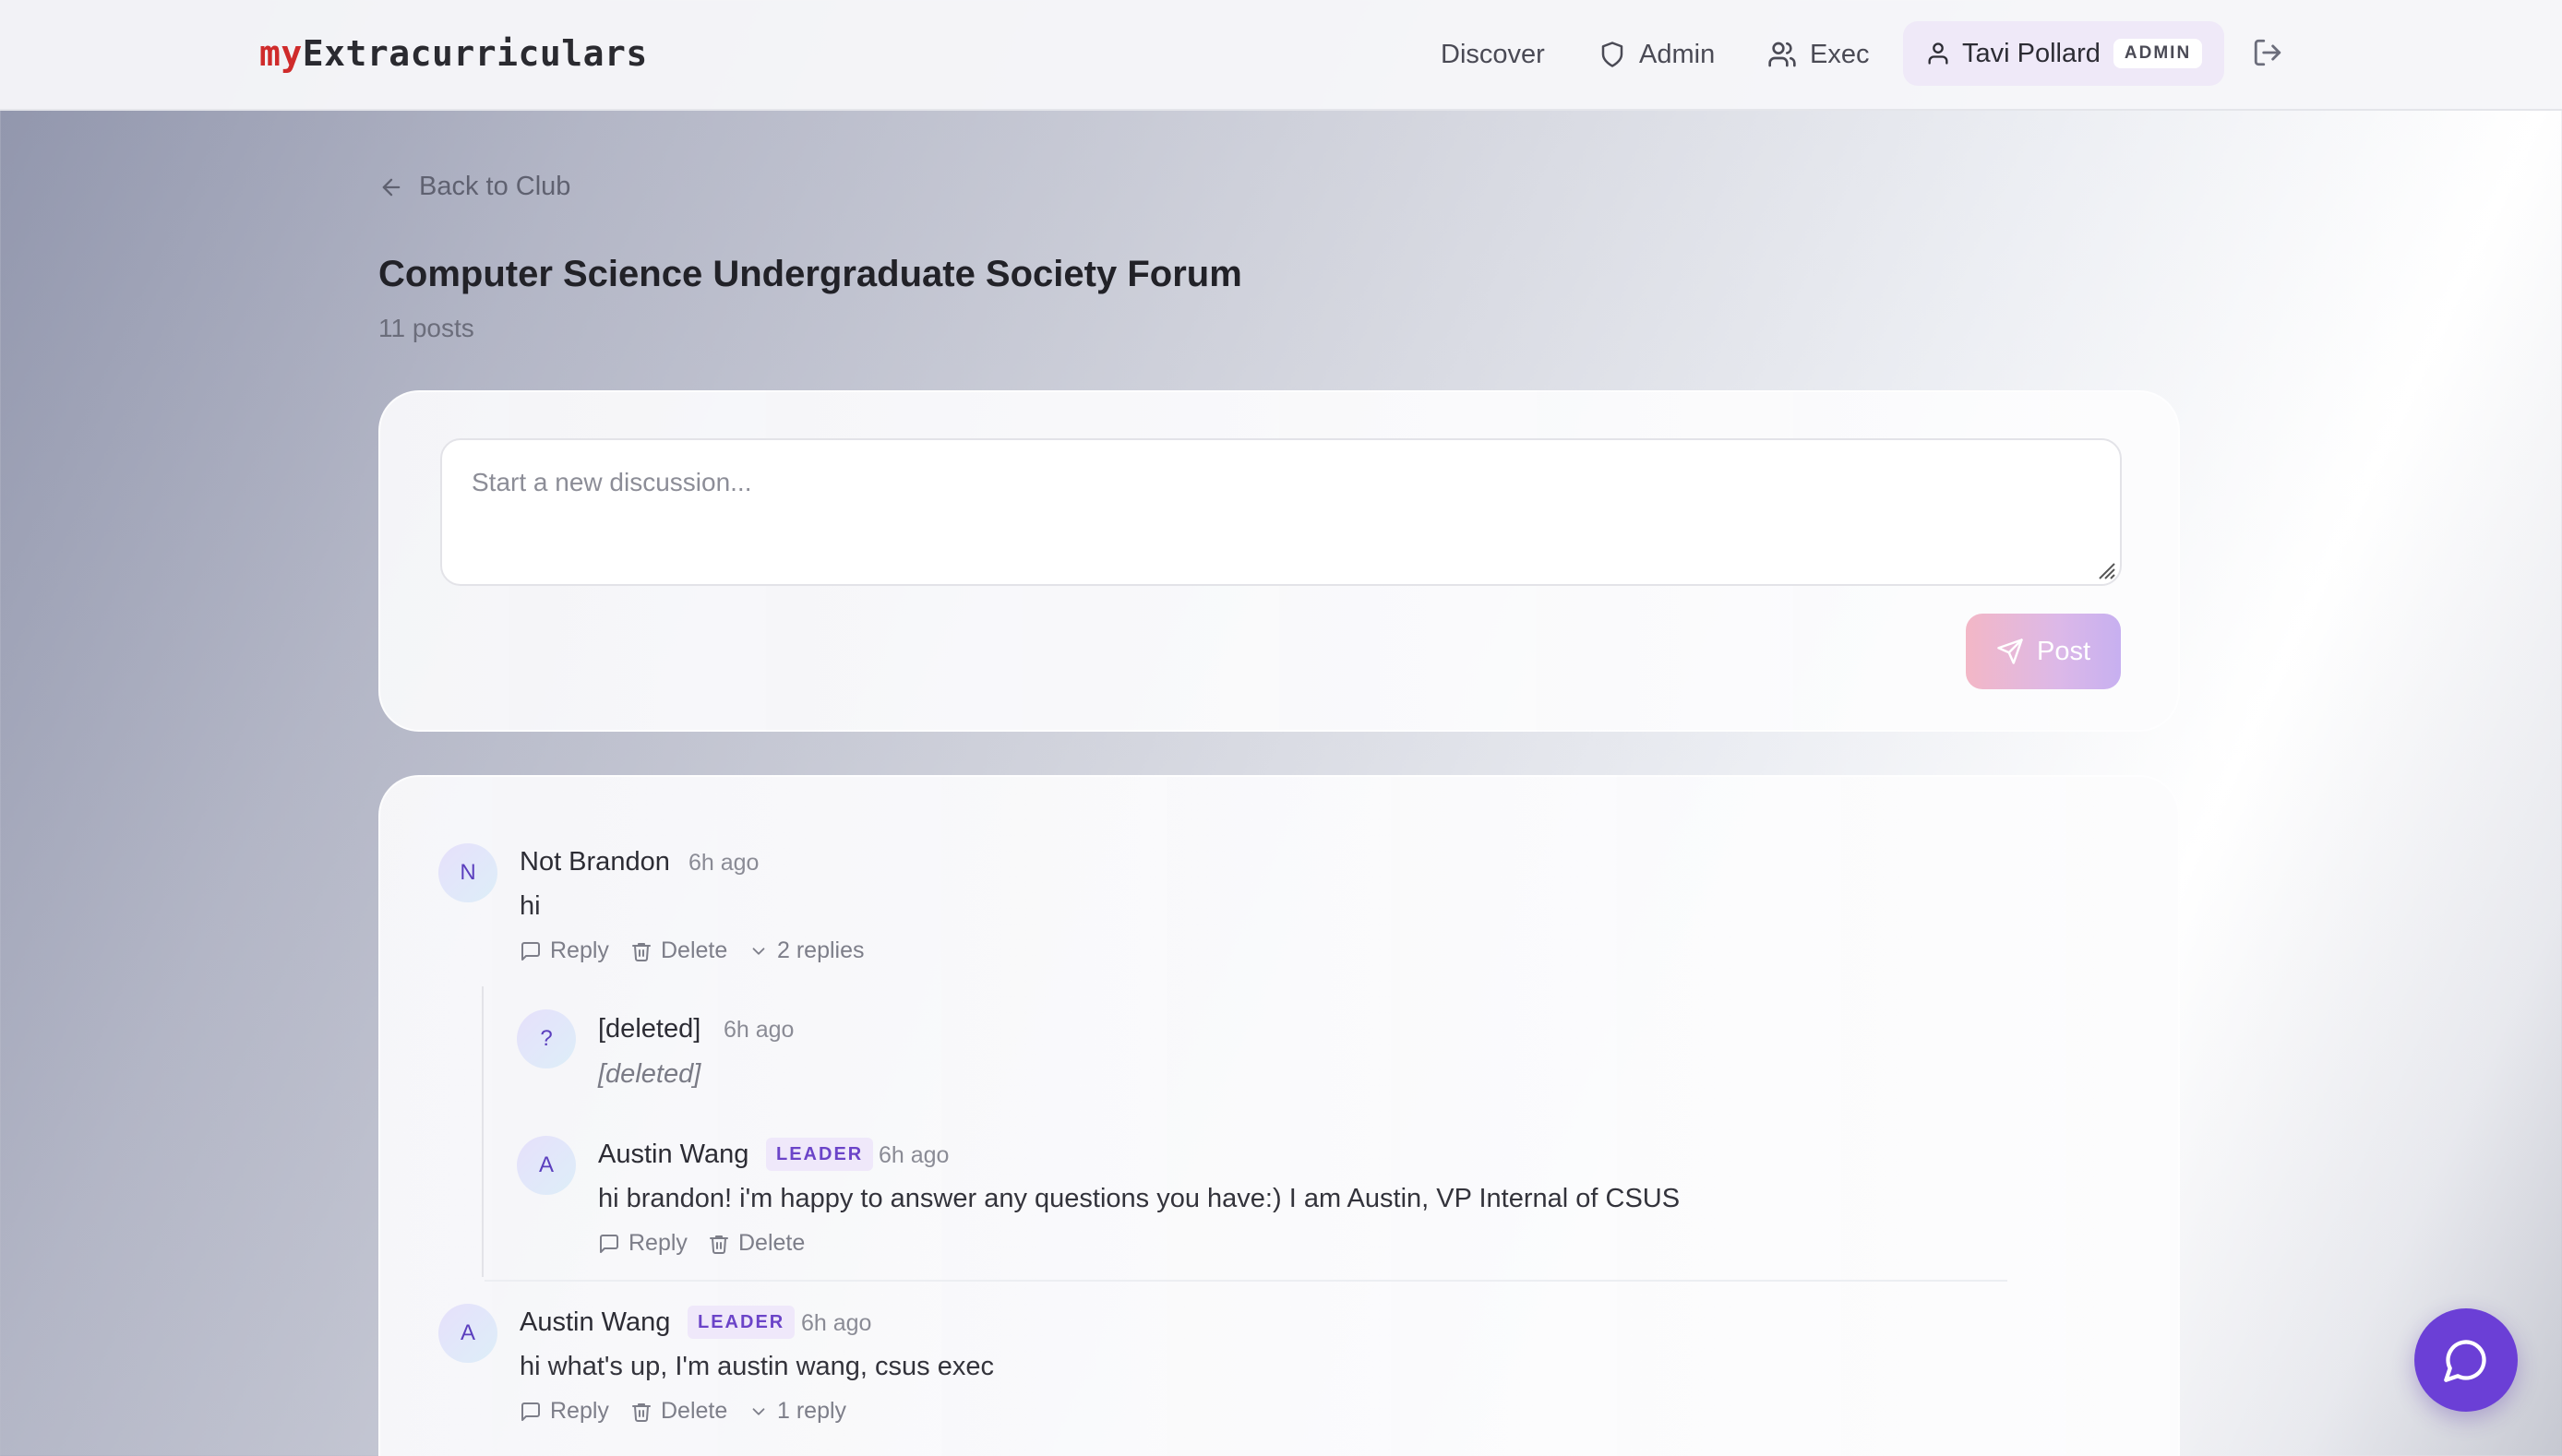 This screenshot has height=1456, width=2562. What do you see at coordinates (2044, 651) in the screenshot?
I see `post-button: Post` at bounding box center [2044, 651].